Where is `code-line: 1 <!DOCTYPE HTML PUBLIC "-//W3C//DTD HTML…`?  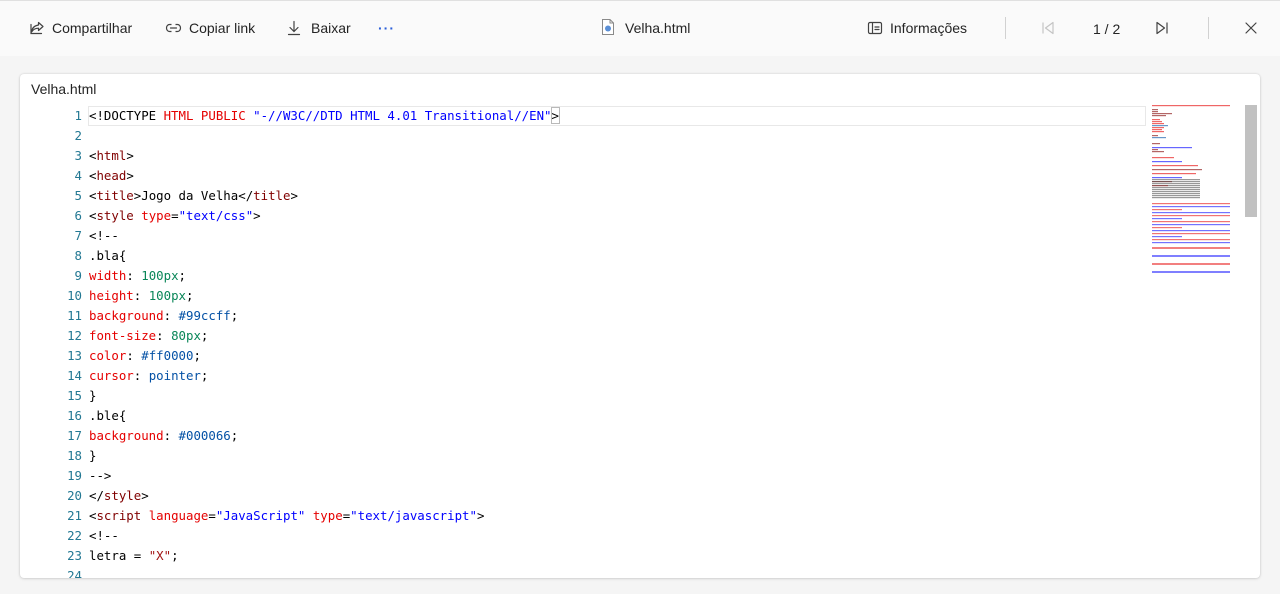 code-line: 1 <!DOCTYPE HTML PUBLIC "-//W3C//DTD HTML… is located at coordinates (610, 116).